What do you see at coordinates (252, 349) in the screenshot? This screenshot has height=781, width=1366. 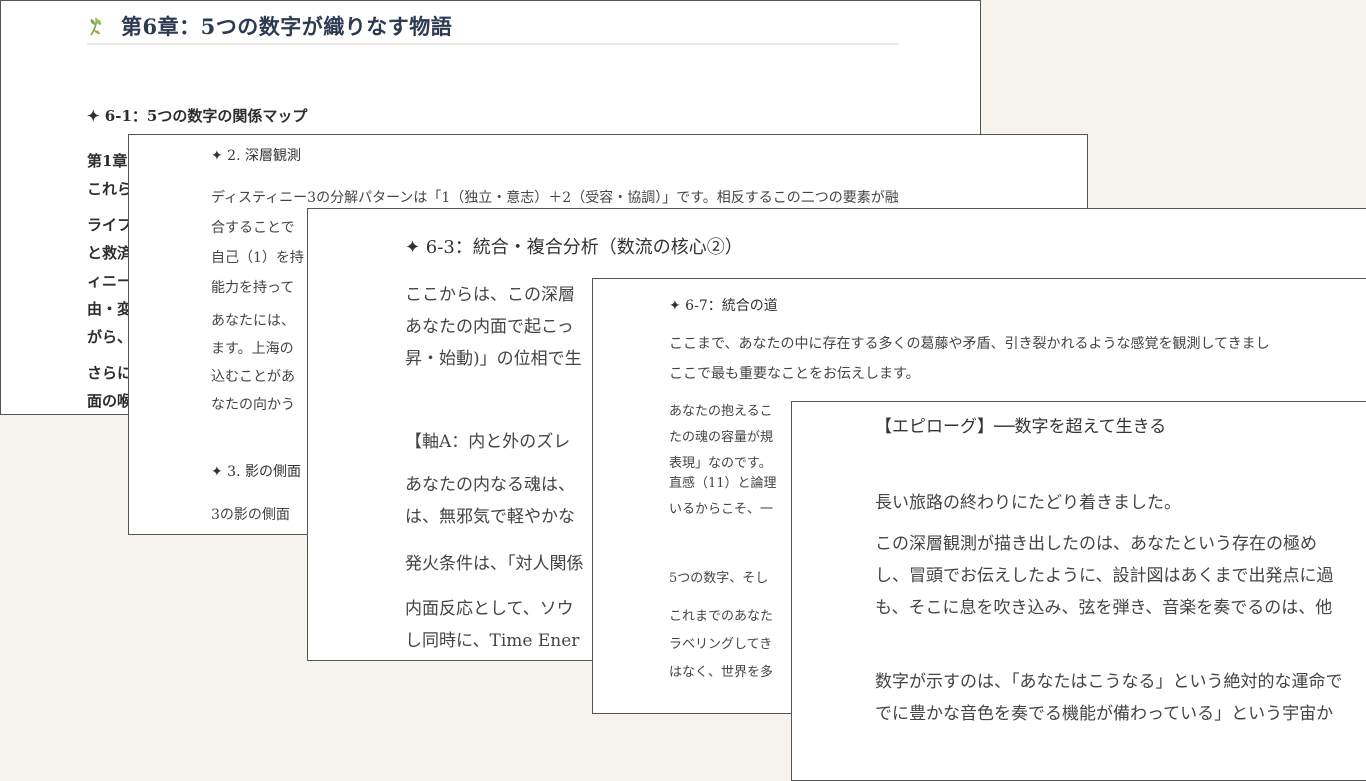 I see `text-line: ます。上海の` at bounding box center [252, 349].